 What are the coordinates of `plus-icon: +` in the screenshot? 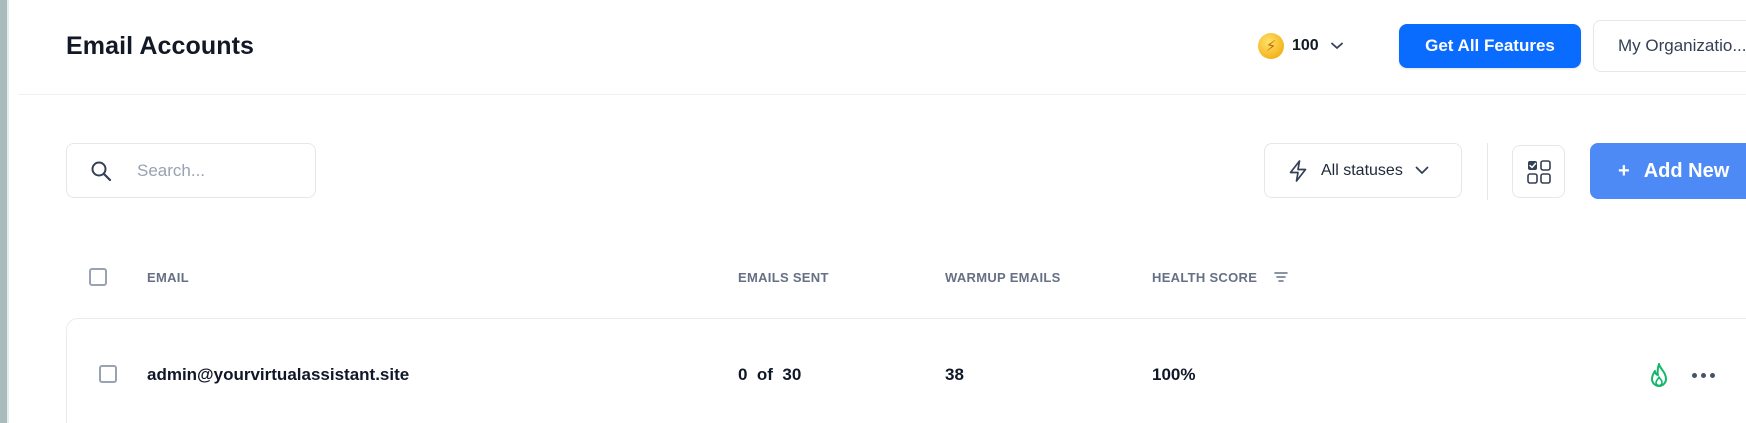 It's located at (1624, 170).